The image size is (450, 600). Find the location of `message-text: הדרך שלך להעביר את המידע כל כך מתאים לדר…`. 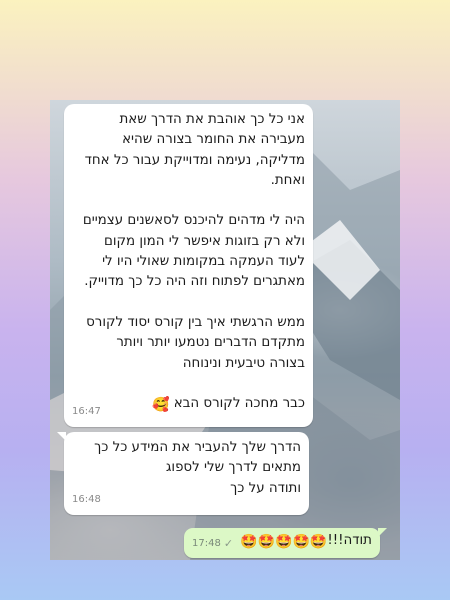

message-text: הדרך שלך להעביר את המידע כל כך מתאים לדר… is located at coordinates (197, 468).